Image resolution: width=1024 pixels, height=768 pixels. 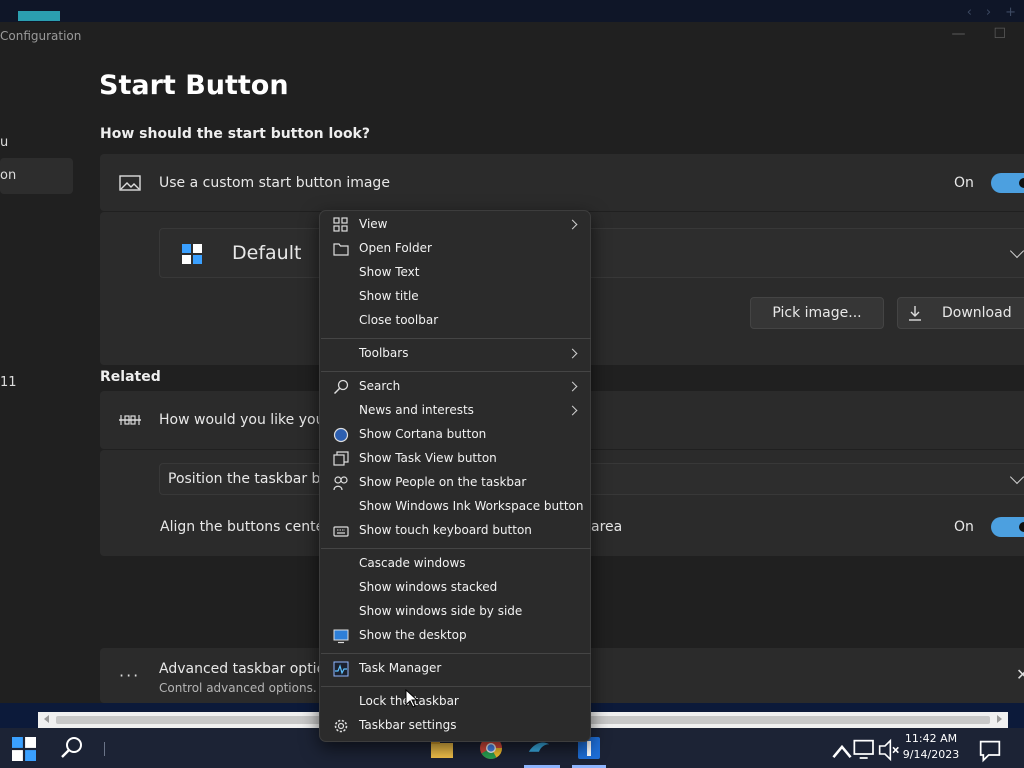 What do you see at coordinates (455, 225) in the screenshot?
I see `menu-item-view: View` at bounding box center [455, 225].